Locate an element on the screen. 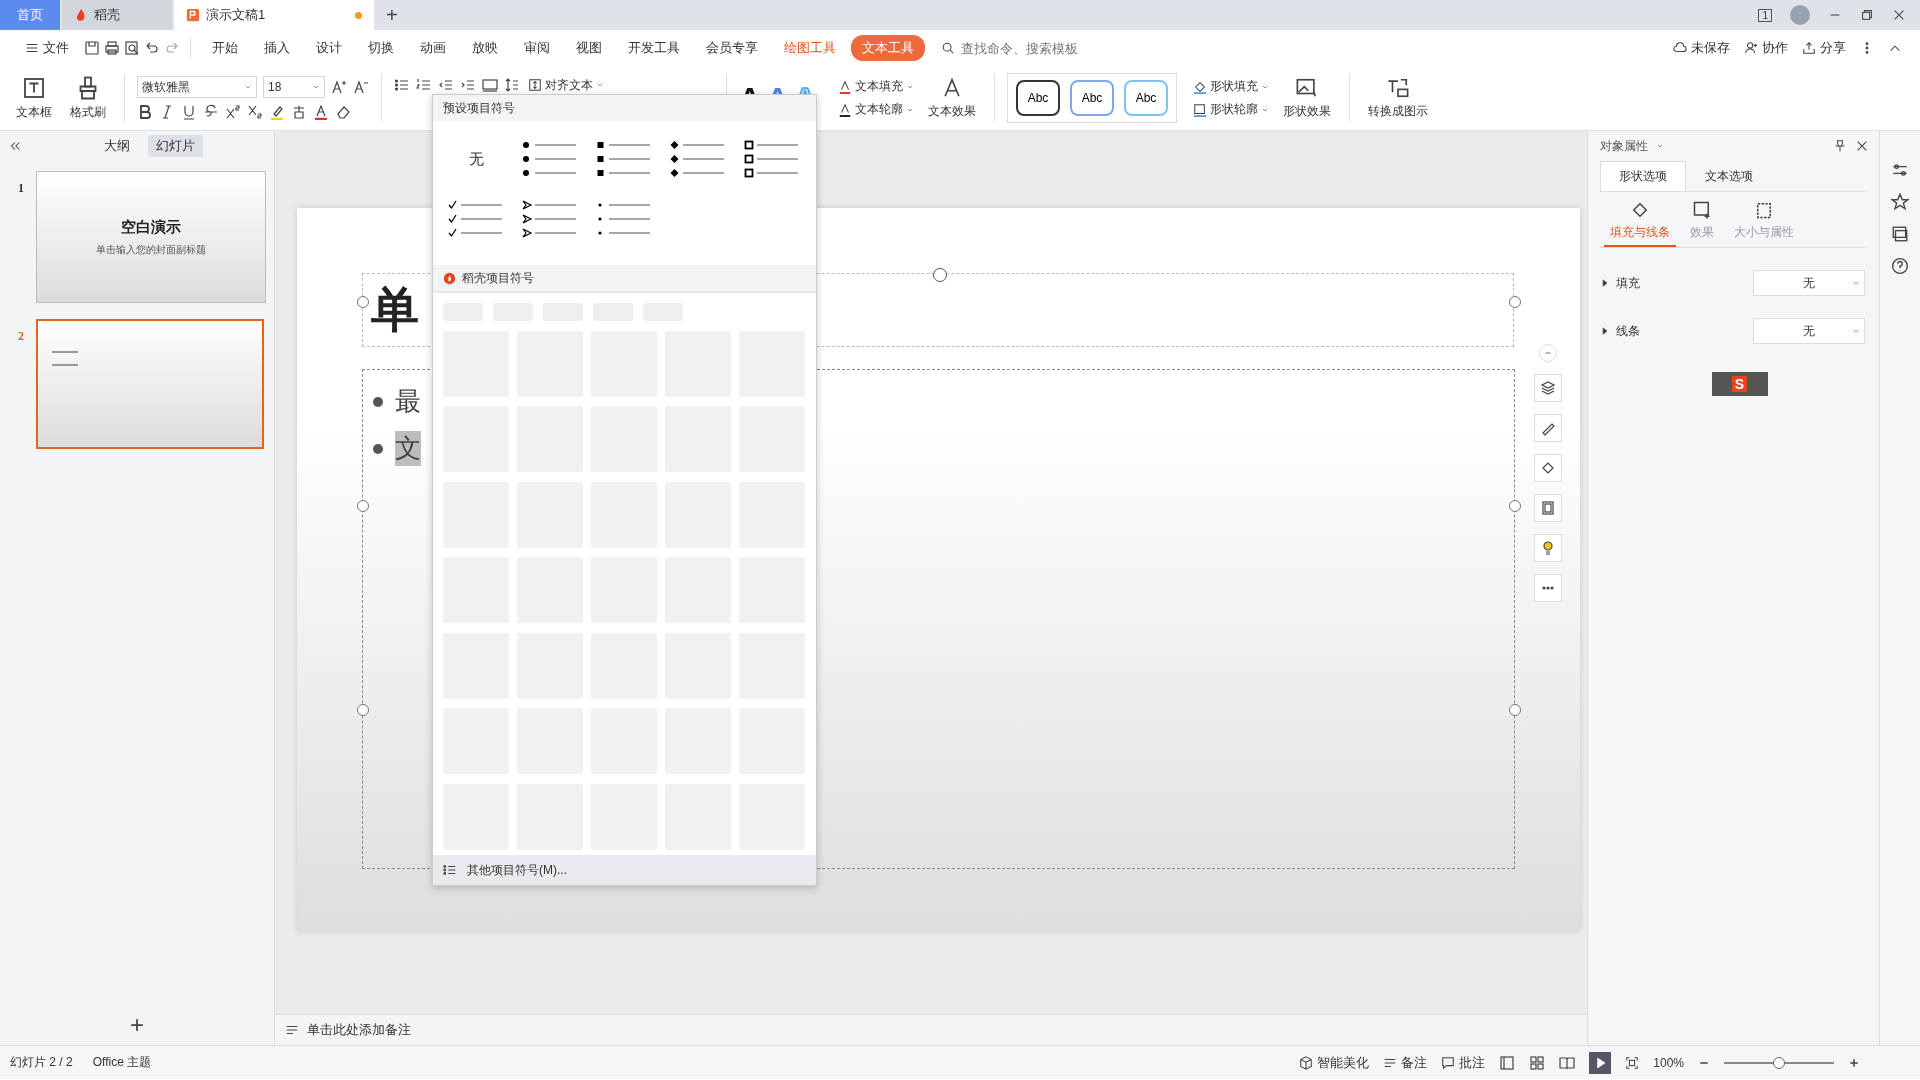 The width and height of the screenshot is (1920, 1080). menu-tab: 切换 is located at coordinates (381, 48).